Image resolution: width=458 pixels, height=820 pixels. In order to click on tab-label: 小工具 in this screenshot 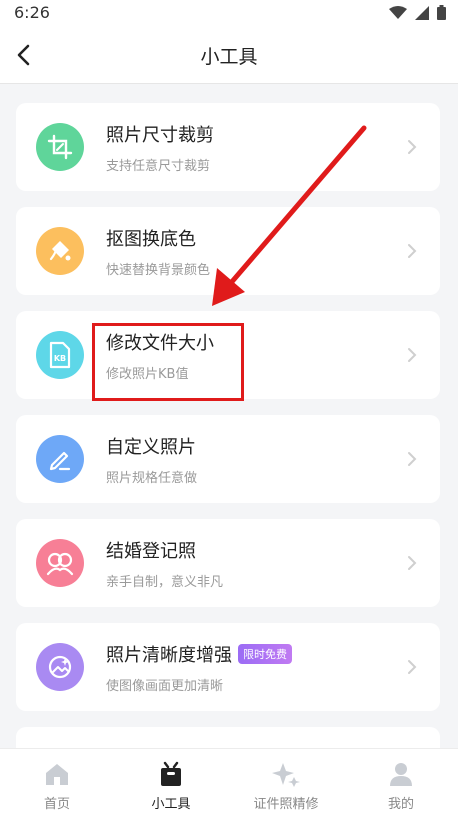, I will do `click(171, 804)`.